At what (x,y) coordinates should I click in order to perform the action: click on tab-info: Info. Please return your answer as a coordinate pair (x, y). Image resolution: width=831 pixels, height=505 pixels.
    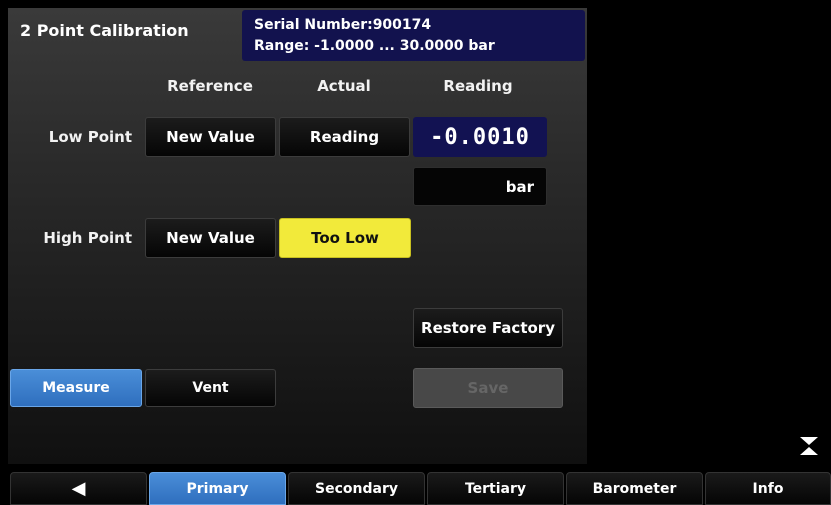
    Looking at the image, I should click on (768, 488).